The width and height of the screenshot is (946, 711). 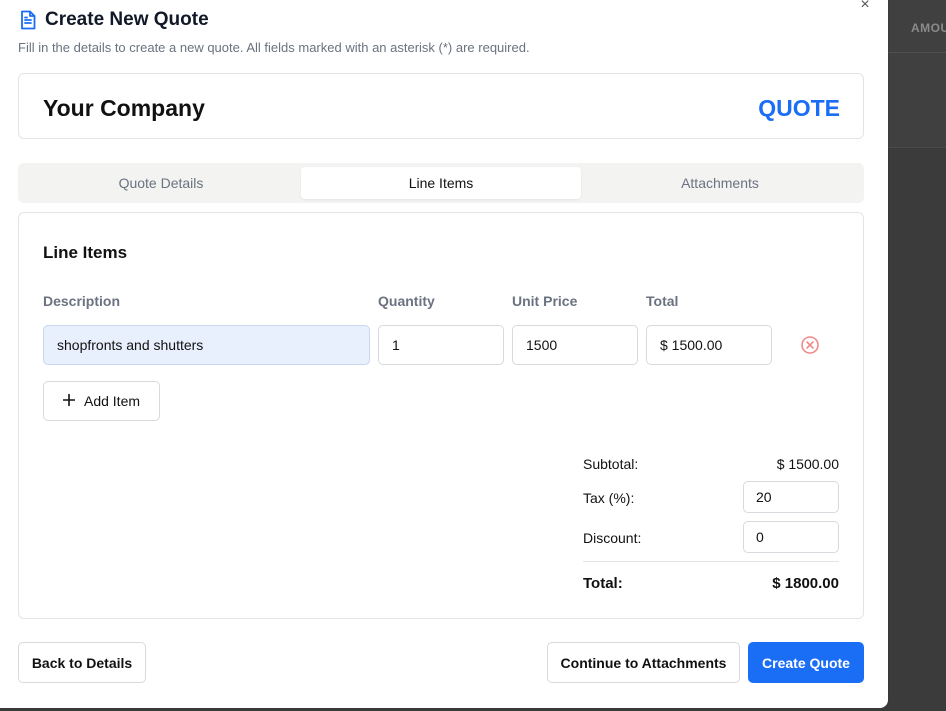 What do you see at coordinates (643, 662) in the screenshot?
I see `continue-to-attachments-button: Continue to Attachments` at bounding box center [643, 662].